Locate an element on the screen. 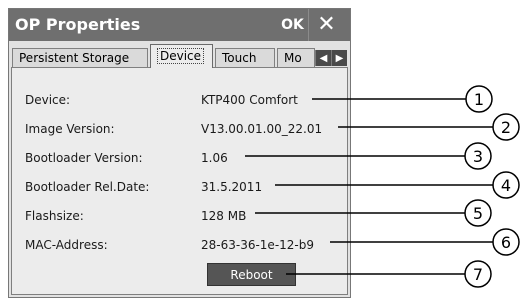 Image resolution: width=520 pixels, height=299 pixels. tab-label: Device is located at coordinates (181, 56).